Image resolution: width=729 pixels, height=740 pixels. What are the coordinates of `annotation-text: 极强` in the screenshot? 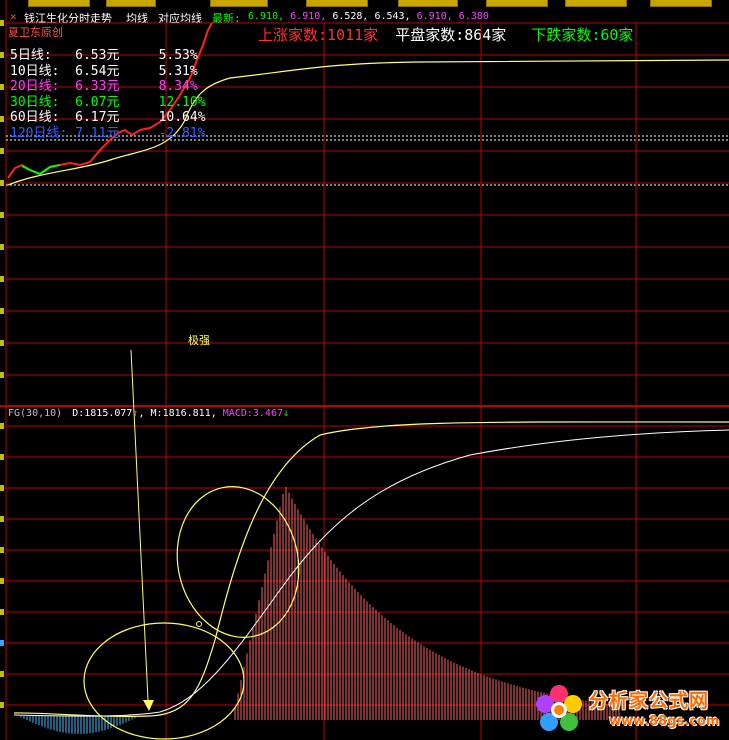 It's located at (199, 340).